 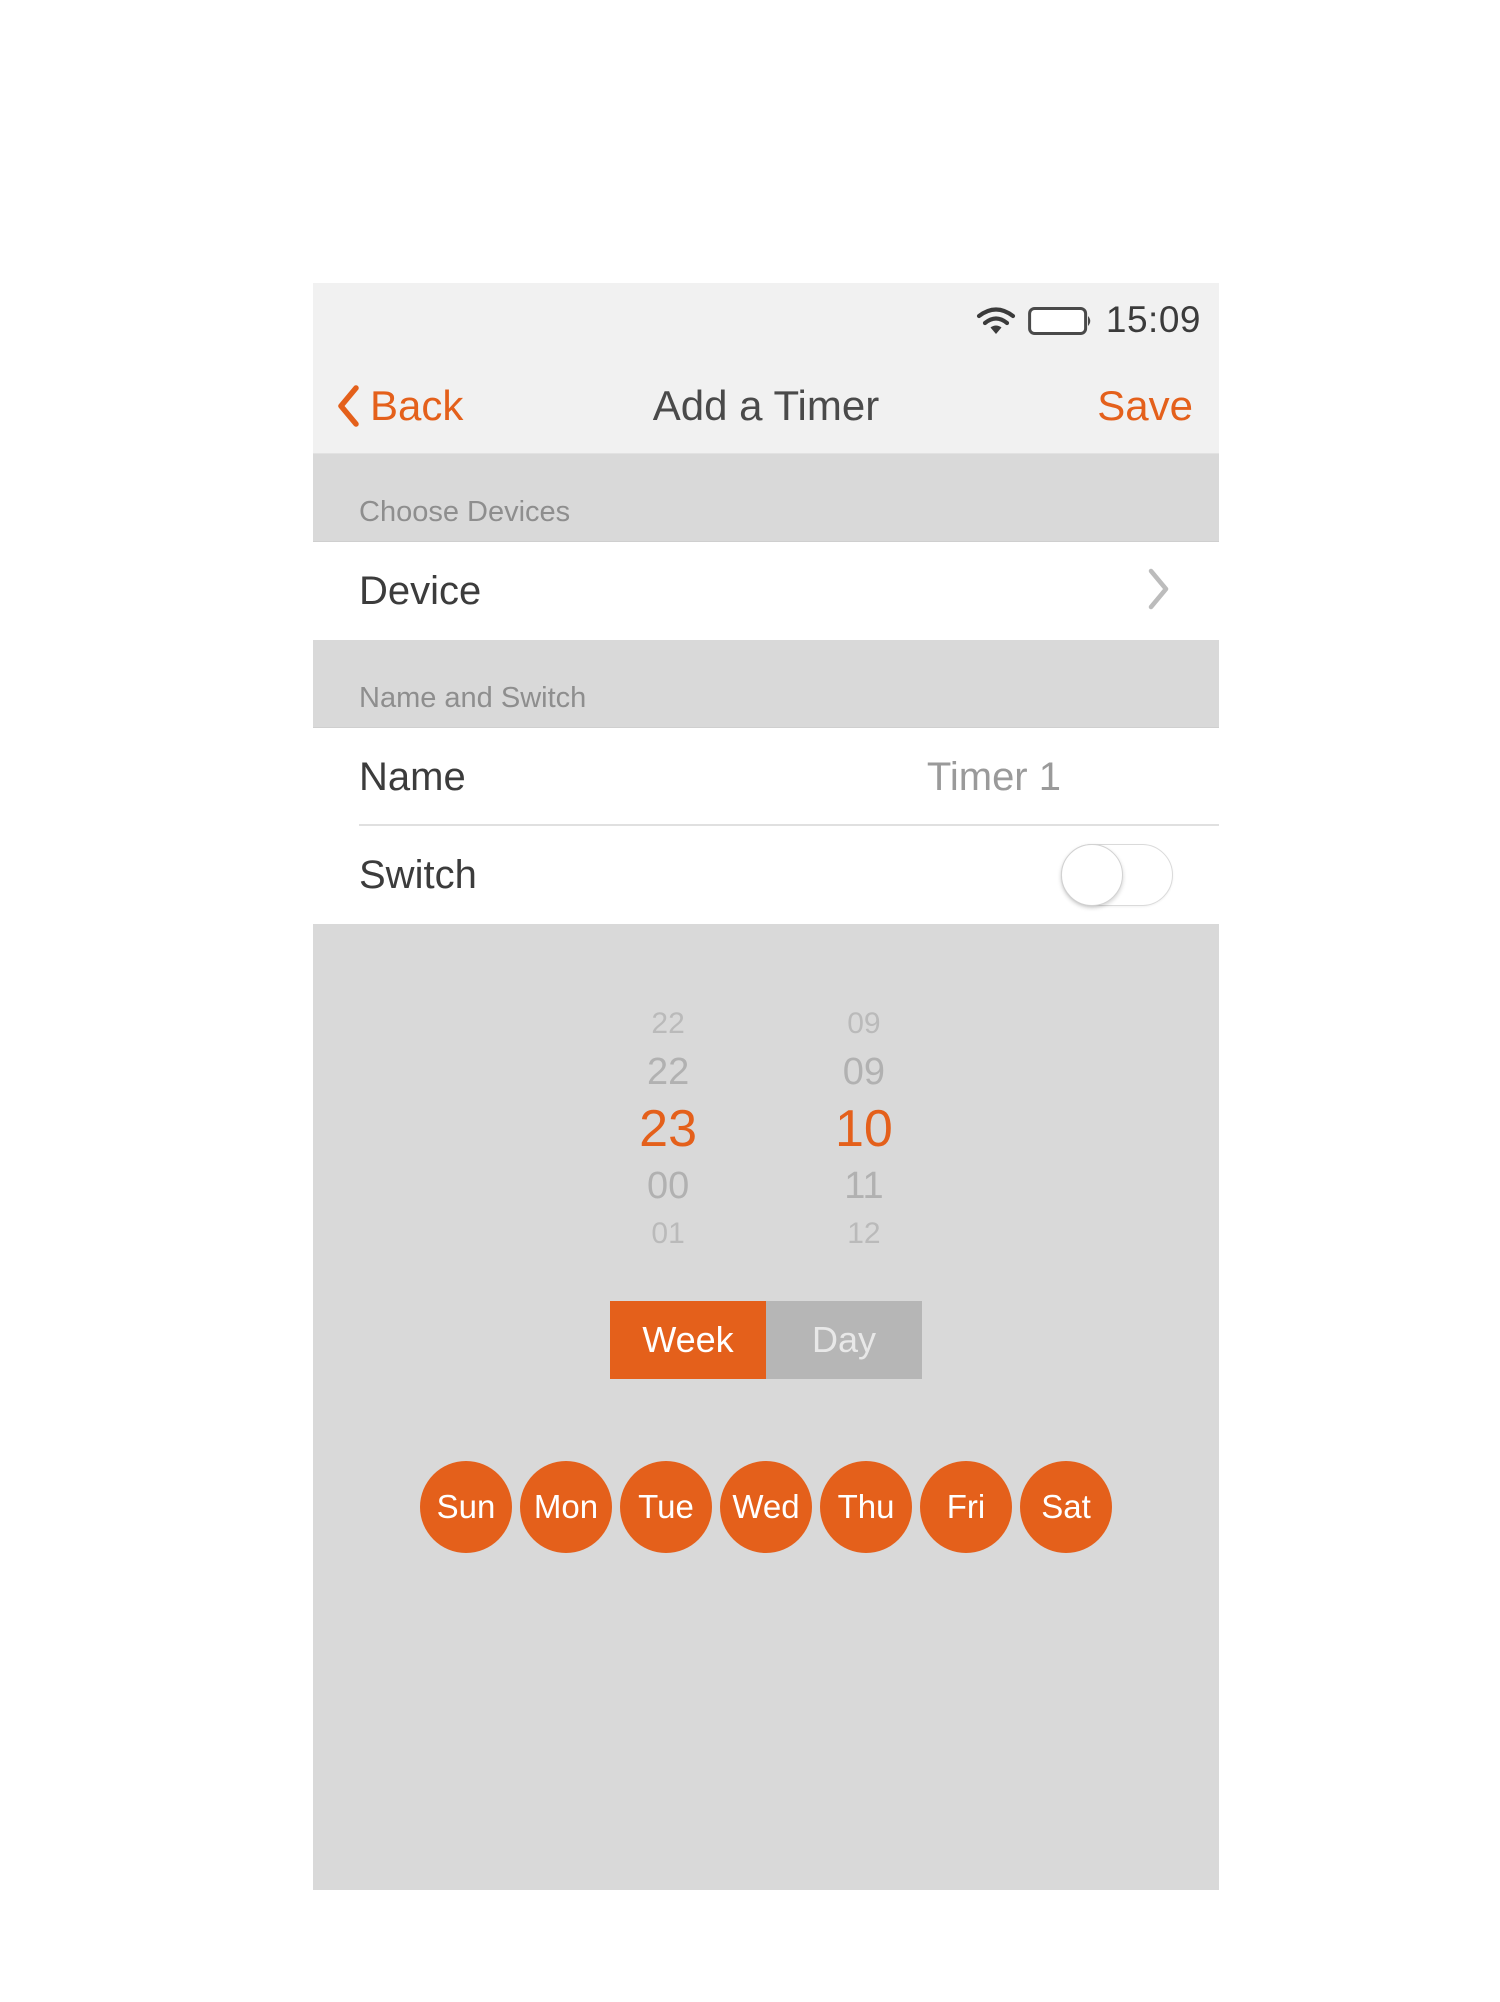 I want to click on segment-week: Week, so click(x=688, y=1340).